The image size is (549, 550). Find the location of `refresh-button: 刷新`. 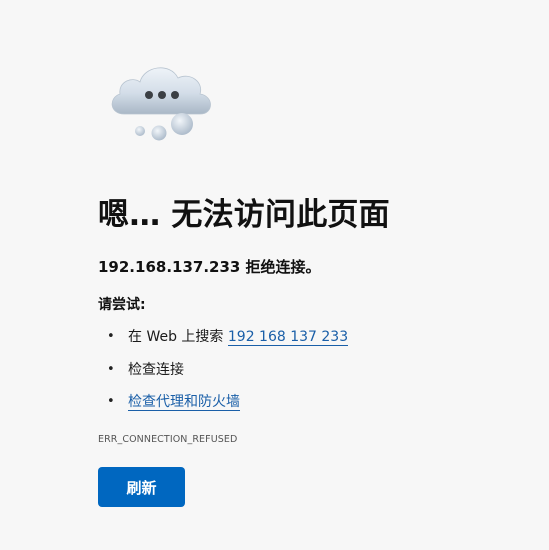

refresh-button: 刷新 is located at coordinates (141, 487).